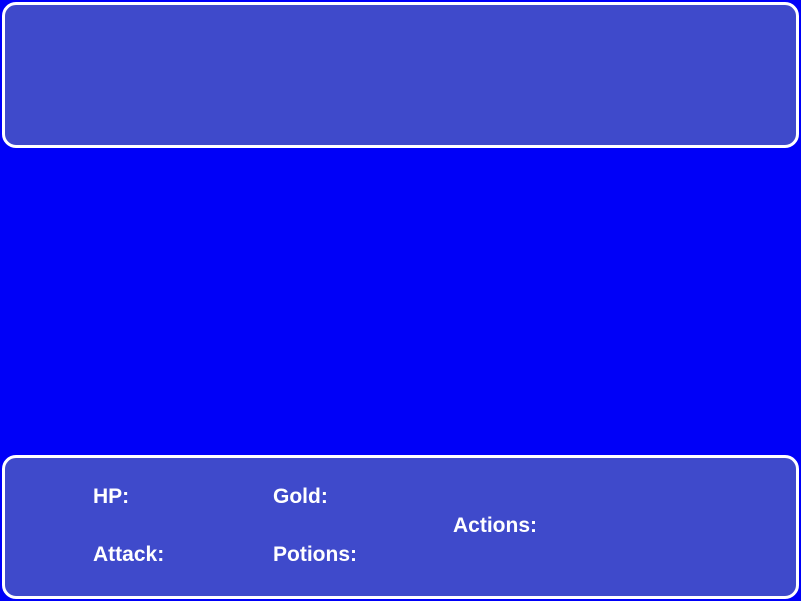  I want to click on potions-label: Potions:, so click(315, 554).